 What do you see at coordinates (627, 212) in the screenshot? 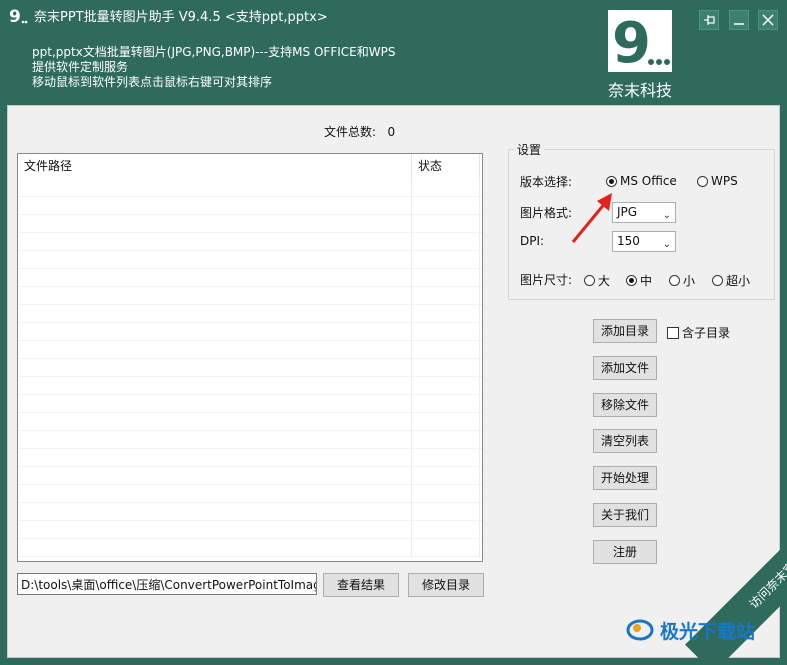
I see `format-select-value: JPG` at bounding box center [627, 212].